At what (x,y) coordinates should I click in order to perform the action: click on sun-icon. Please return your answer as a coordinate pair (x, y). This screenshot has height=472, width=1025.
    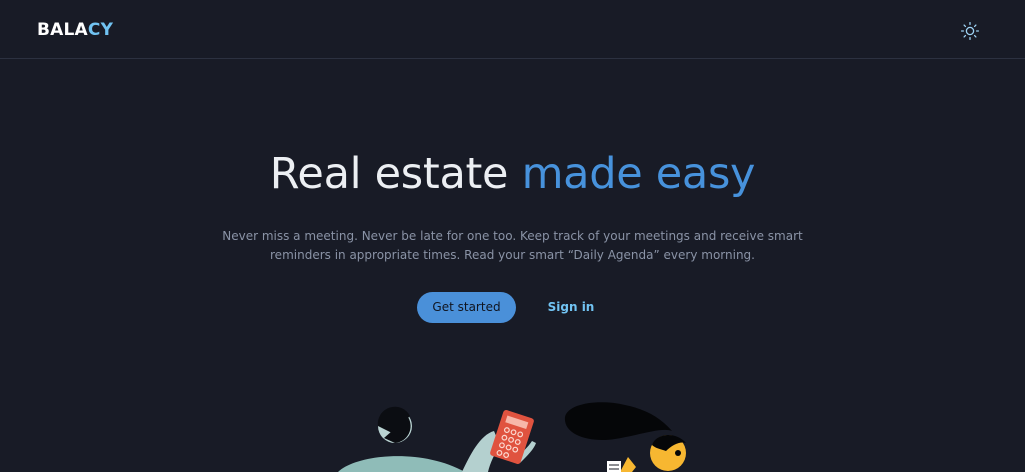
    Looking at the image, I should click on (970, 31).